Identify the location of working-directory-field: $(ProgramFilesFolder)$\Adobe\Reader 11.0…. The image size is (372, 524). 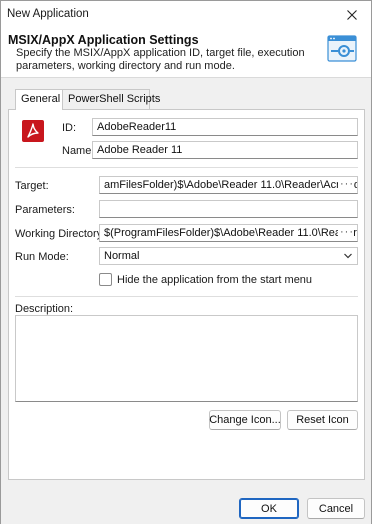
(228, 233).